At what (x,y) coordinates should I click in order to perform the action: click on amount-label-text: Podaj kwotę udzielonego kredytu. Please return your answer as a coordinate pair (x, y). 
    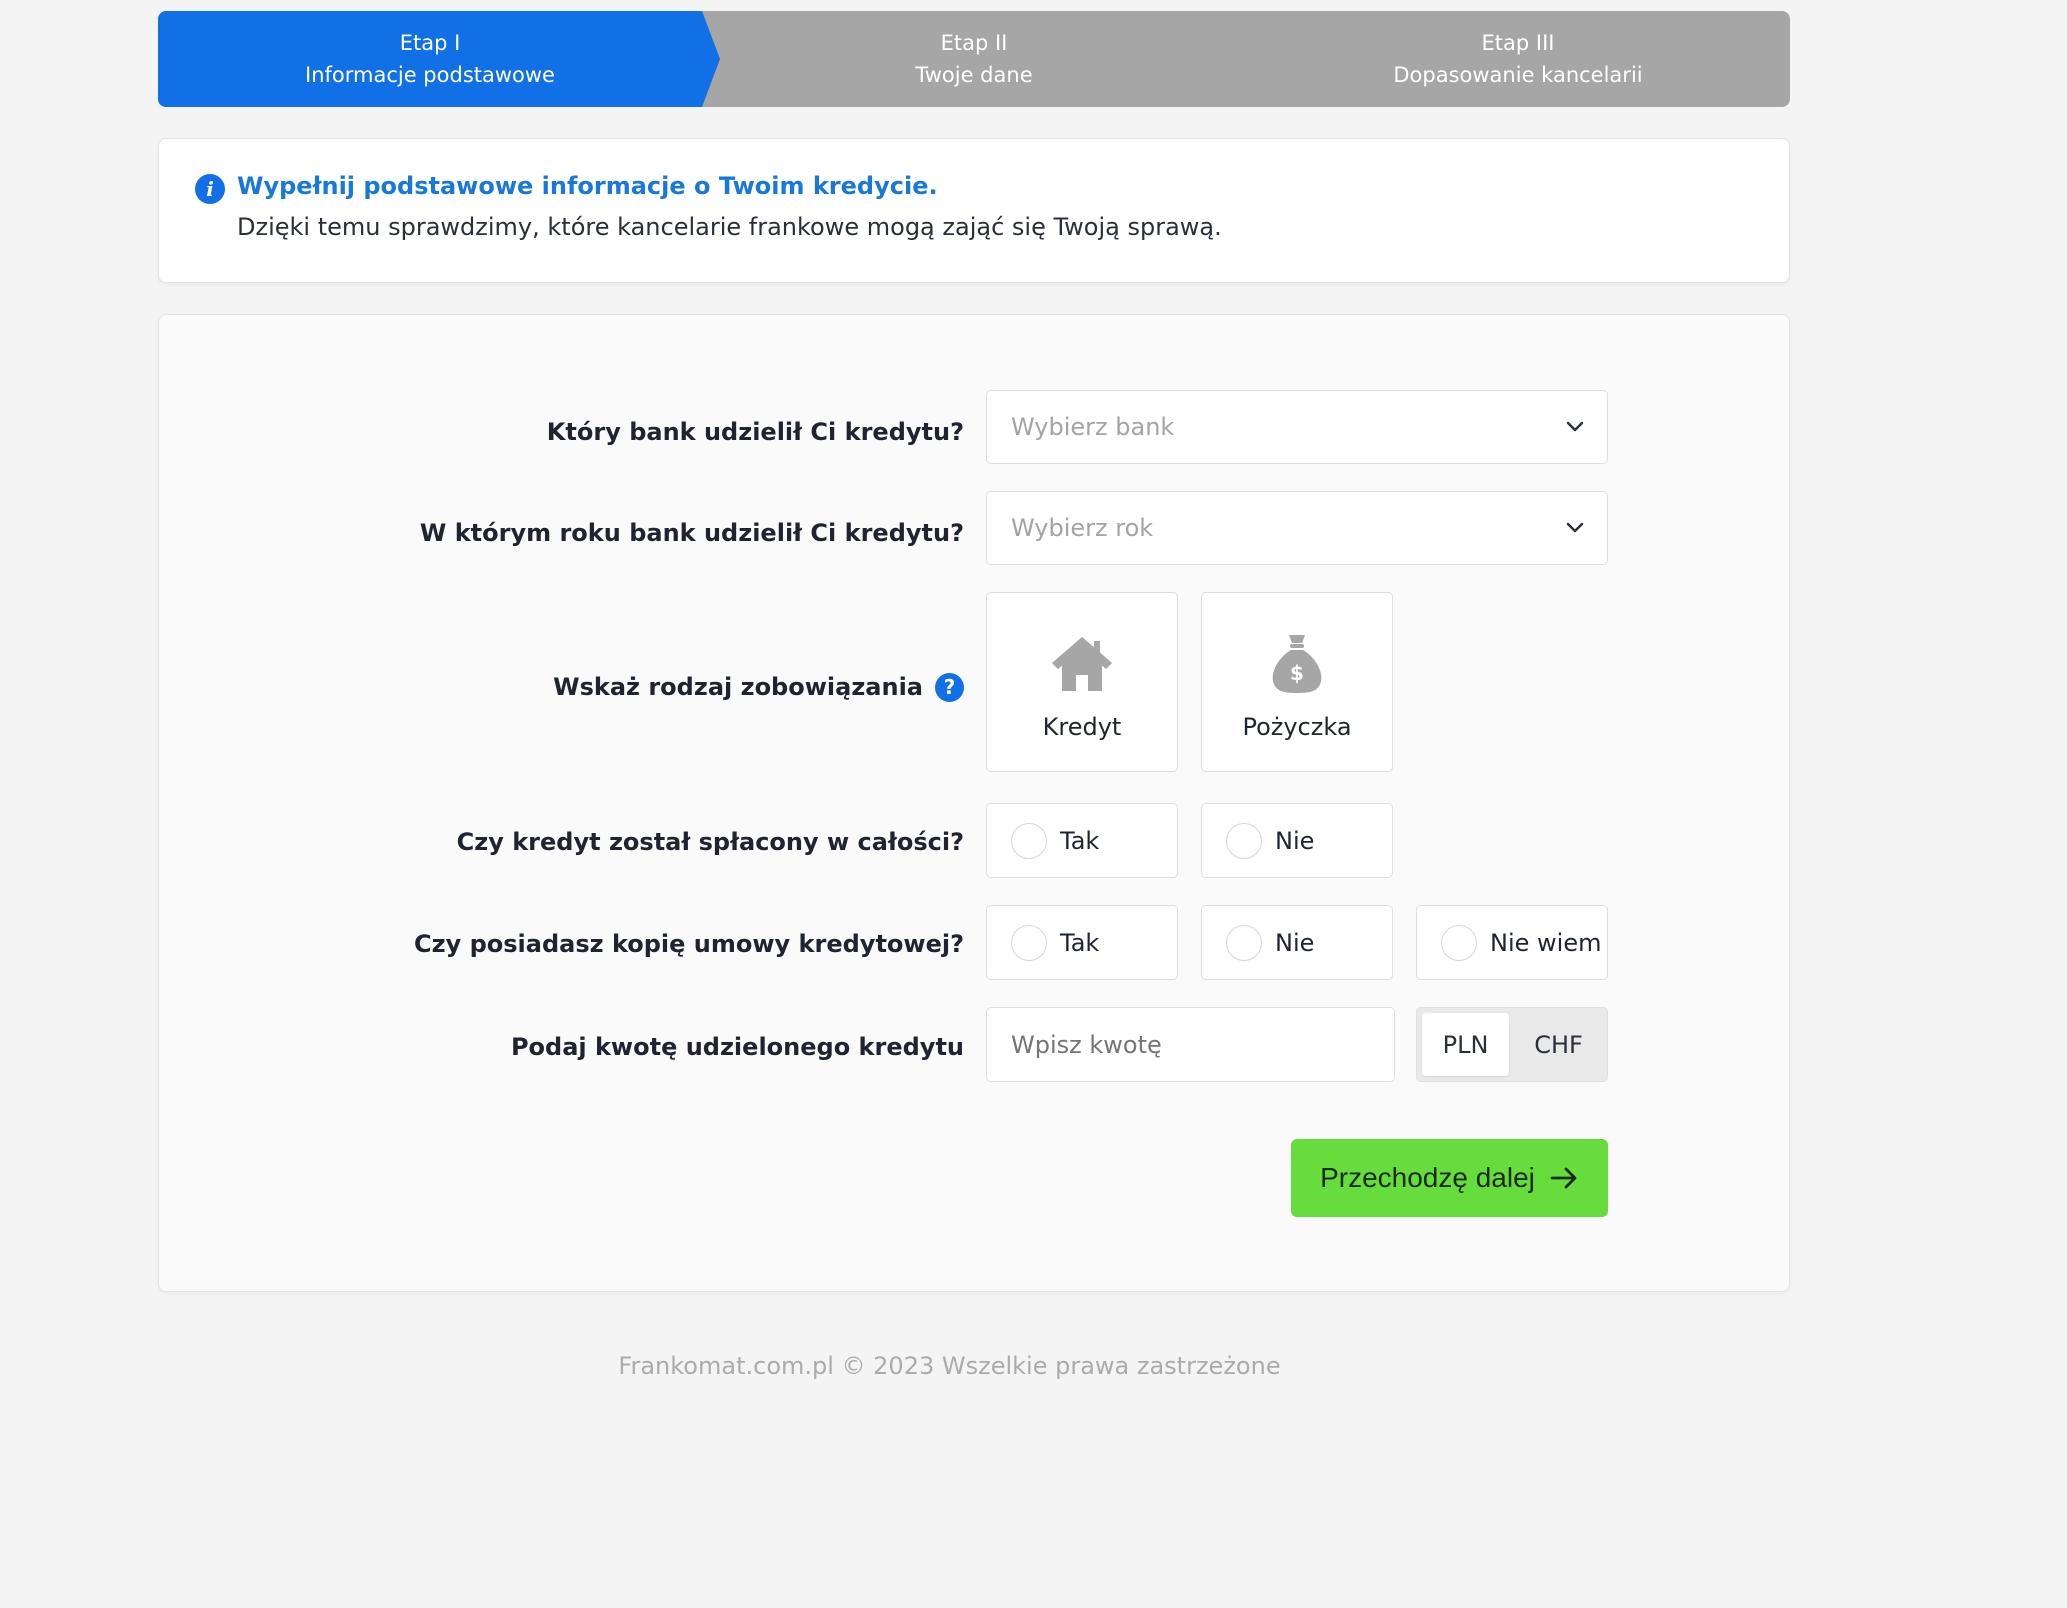
    Looking at the image, I should click on (737, 1047).